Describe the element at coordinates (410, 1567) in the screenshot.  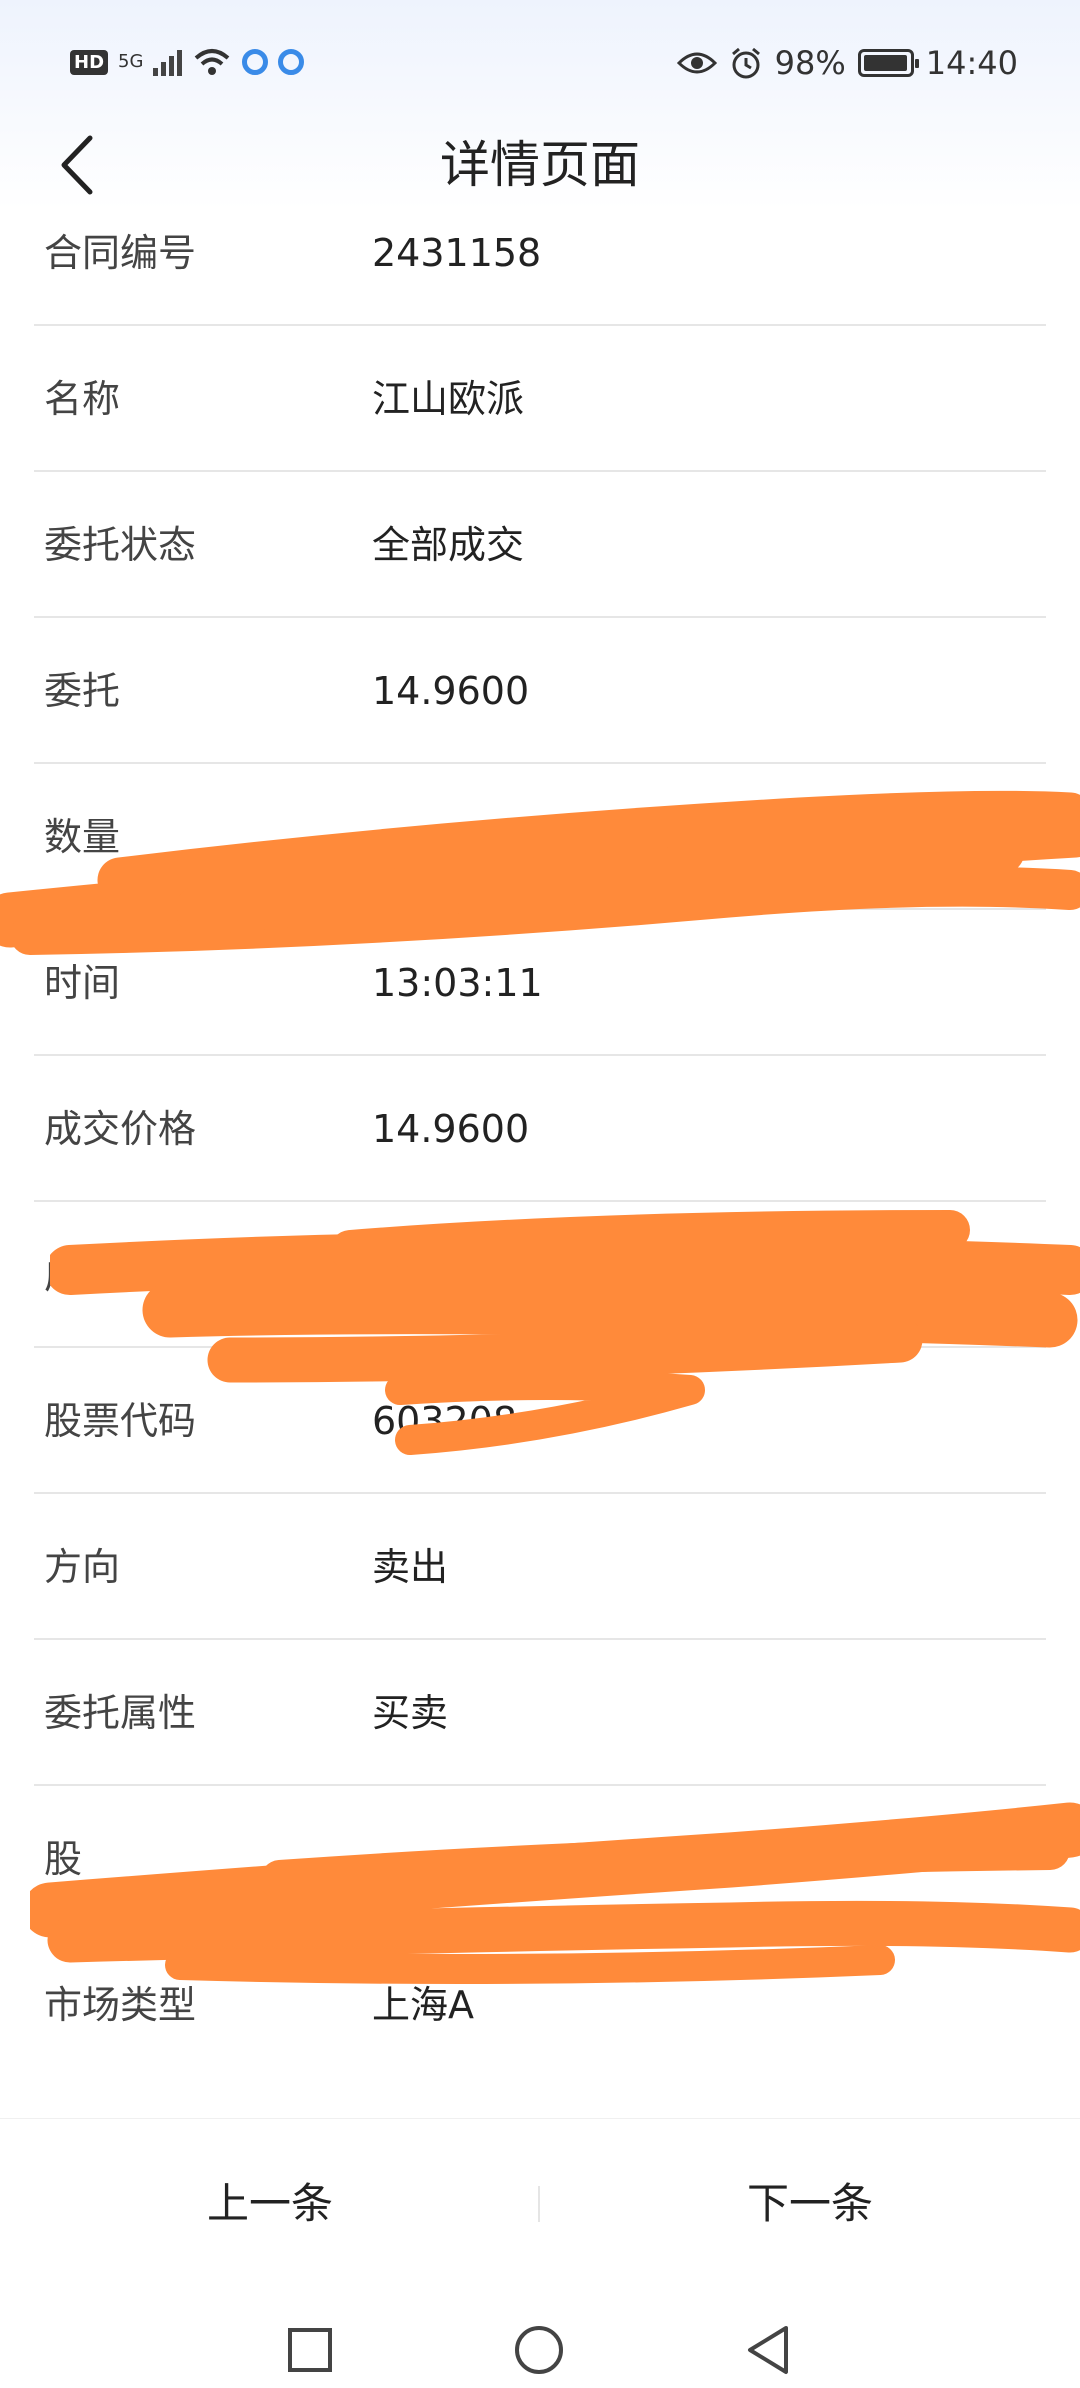
I see `row-value: 卖出` at that location.